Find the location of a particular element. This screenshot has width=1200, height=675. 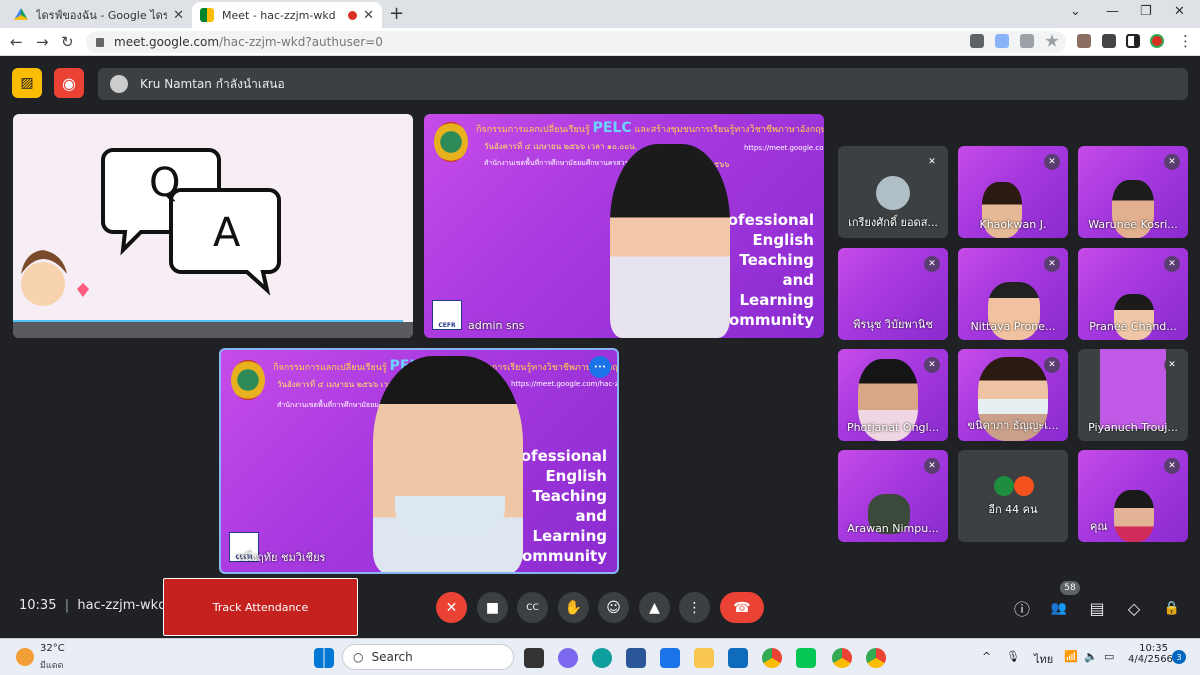

participant-tile-more: อีก 44 คน is located at coordinates (1013, 496).